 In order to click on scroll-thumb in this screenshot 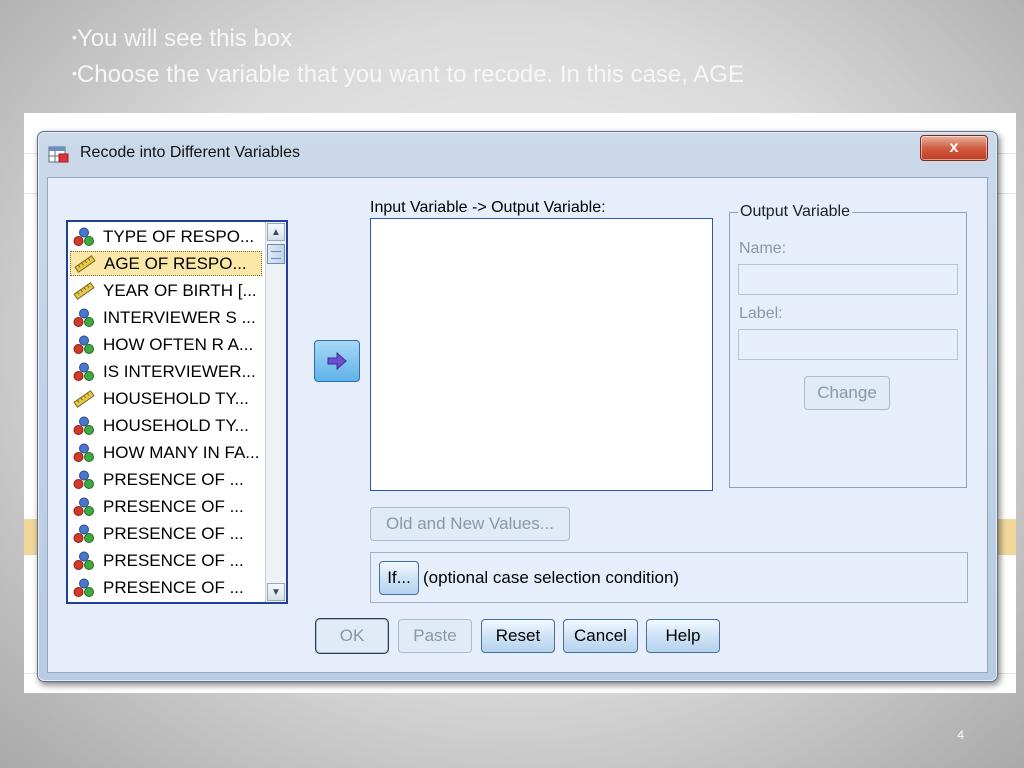, I will do `click(276, 254)`.